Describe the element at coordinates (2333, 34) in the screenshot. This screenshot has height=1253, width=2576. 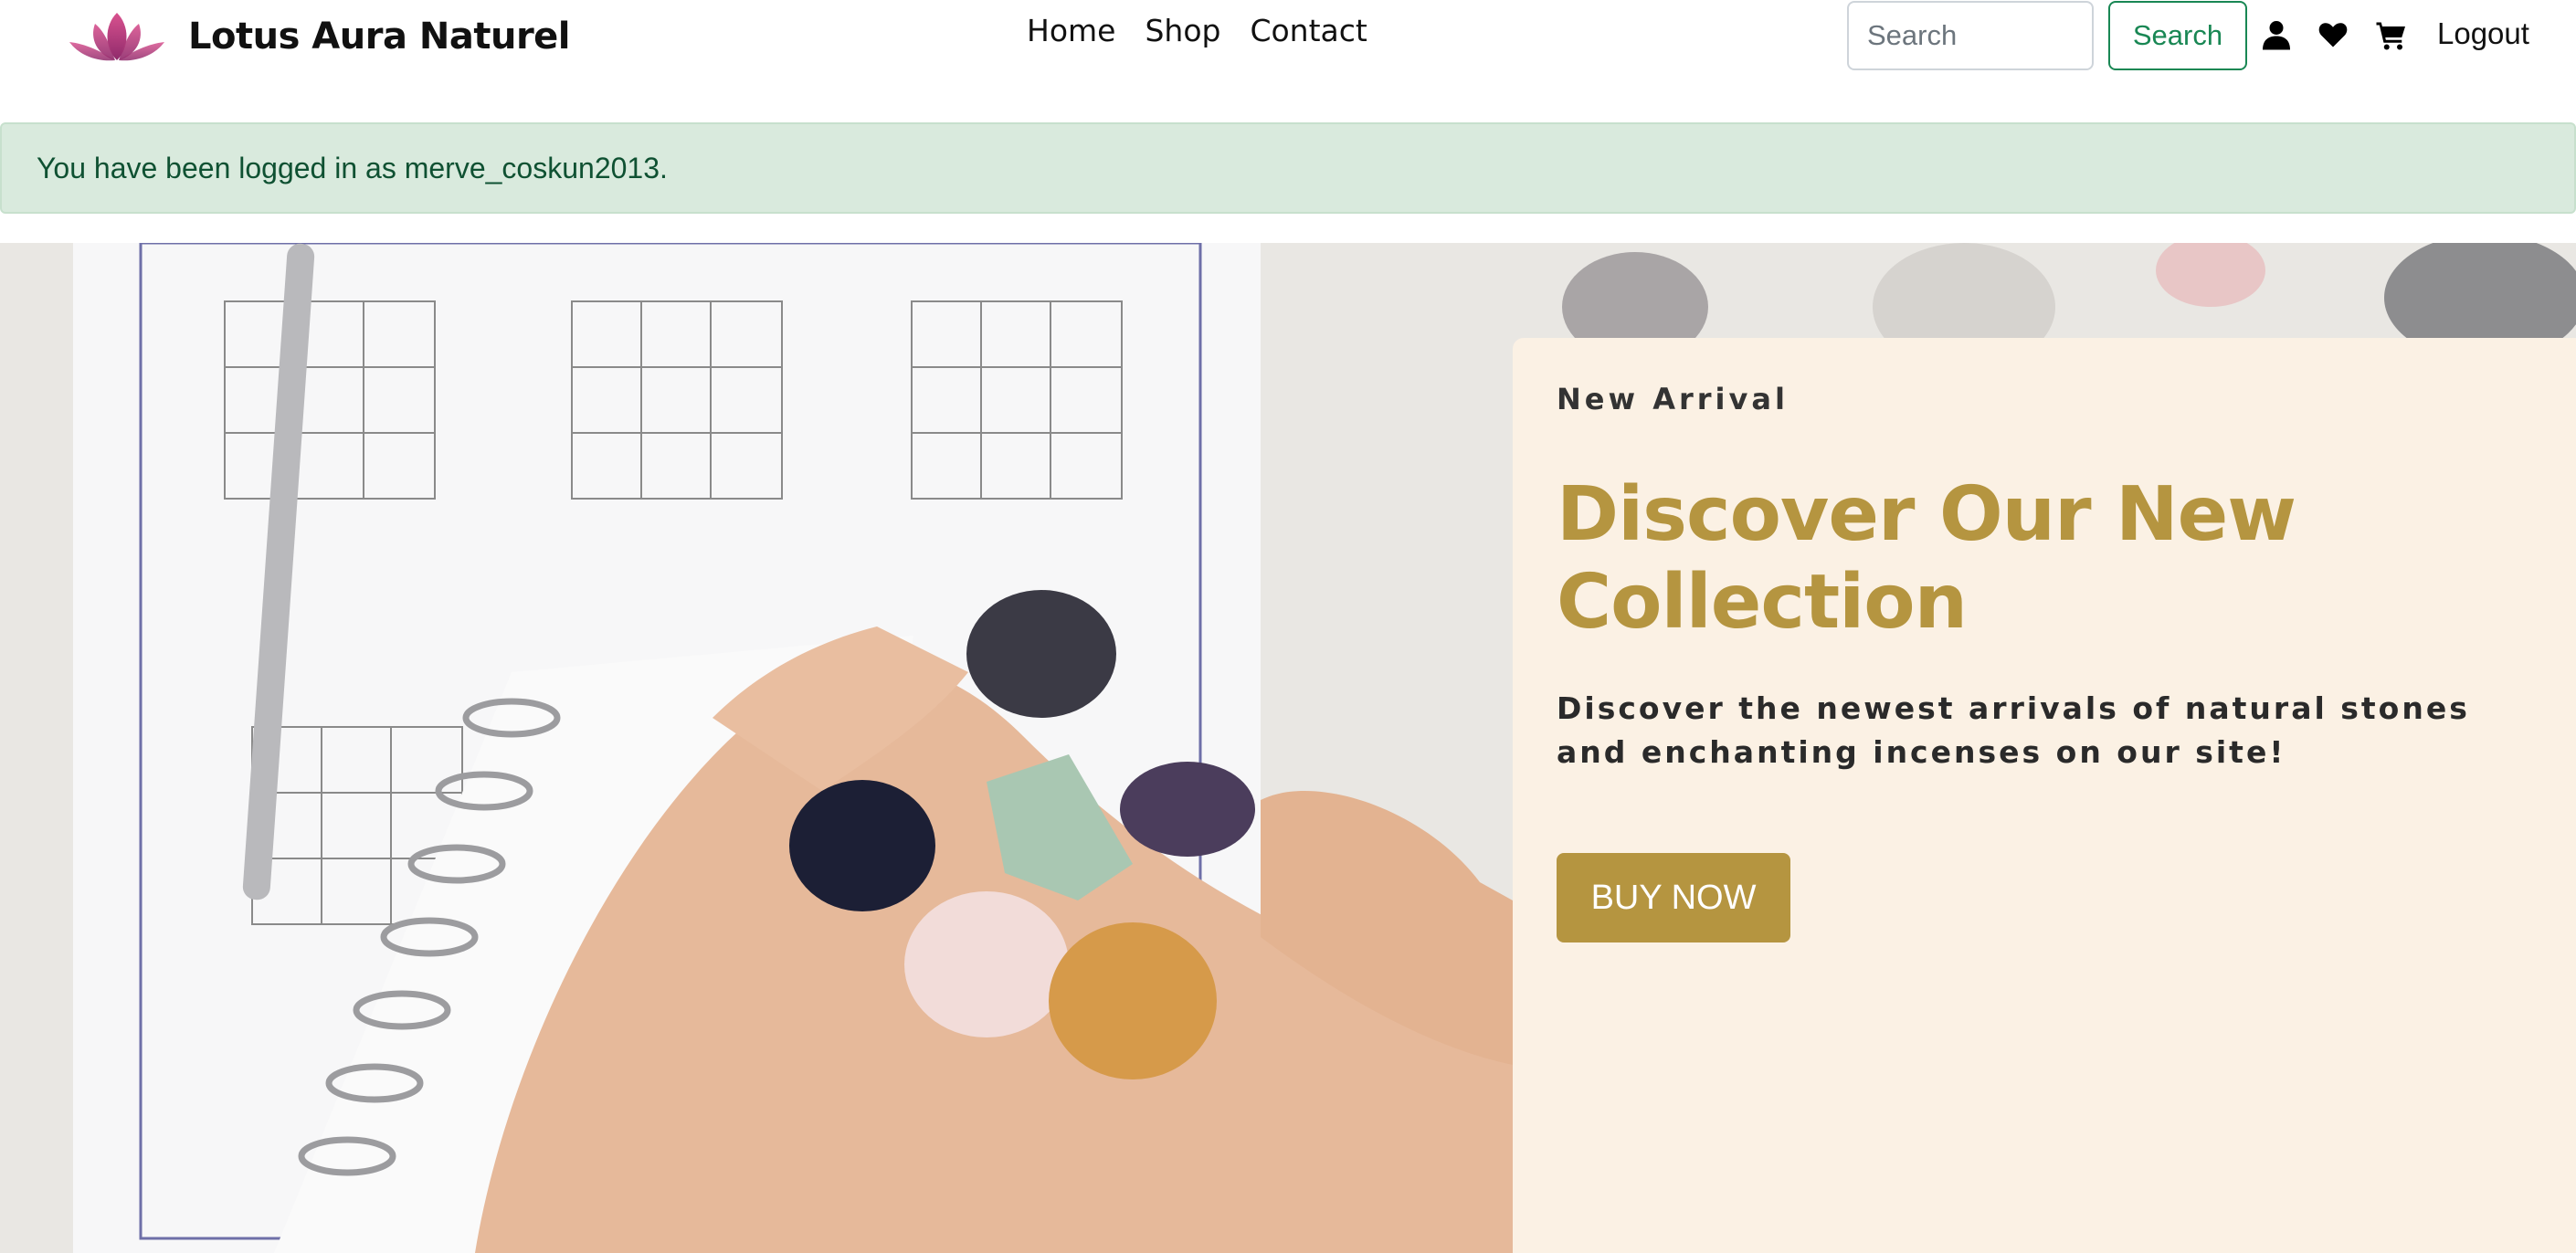
I see `heart-icon` at that location.